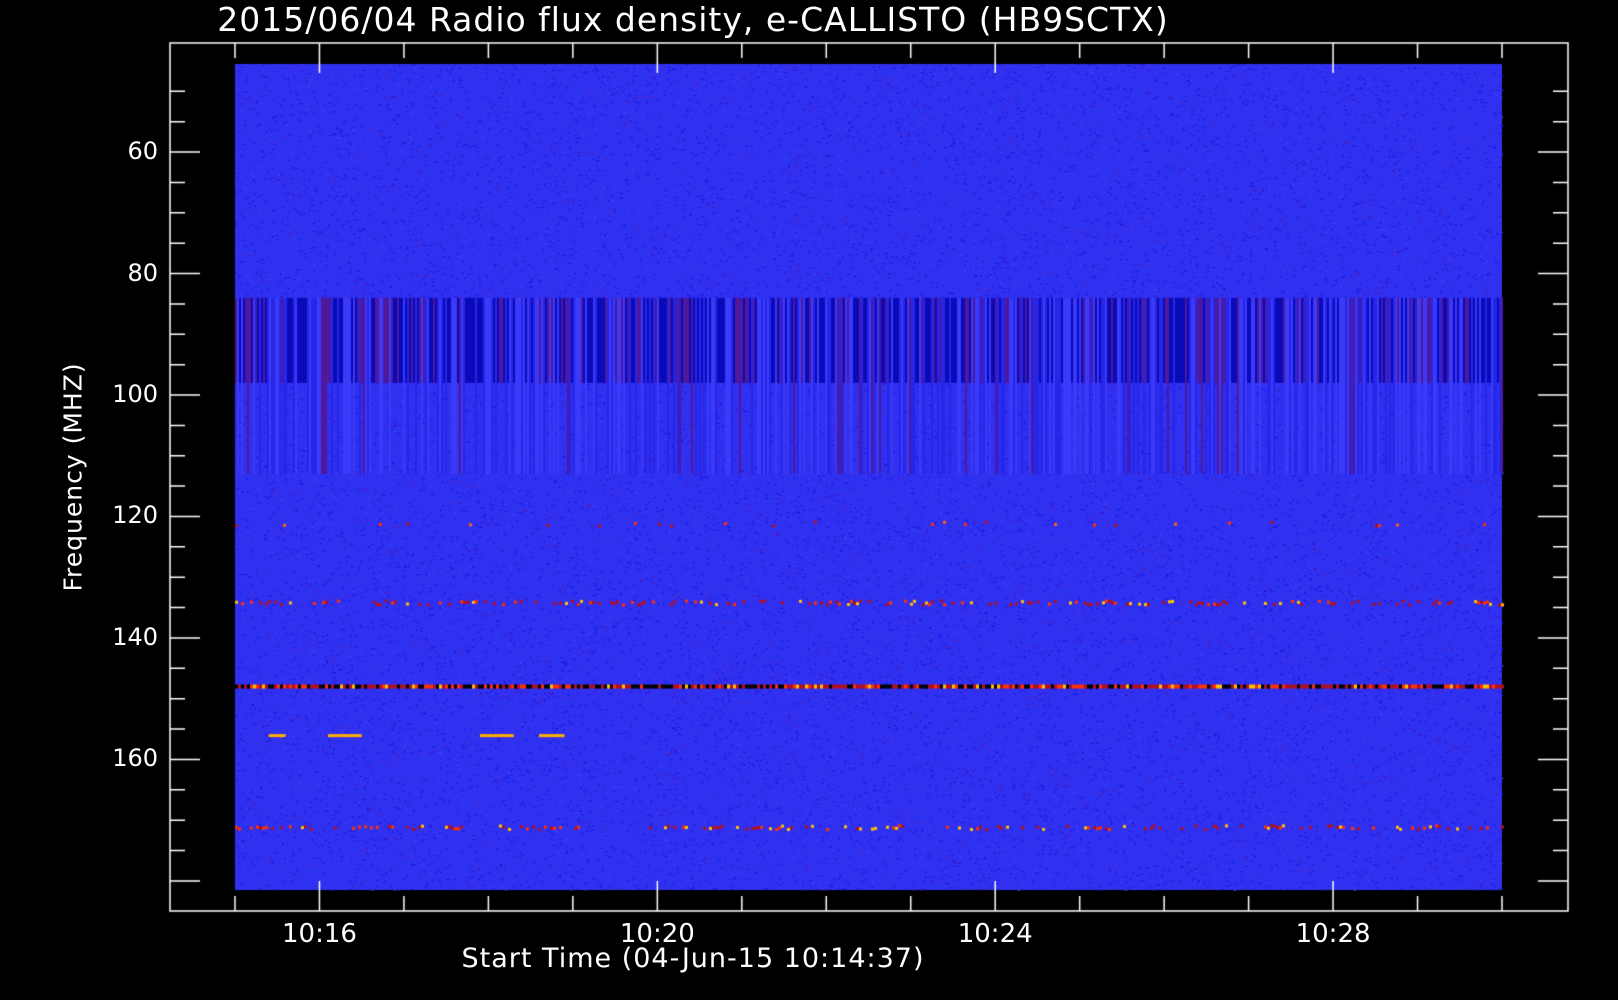 This screenshot has width=1618, height=1000. Describe the element at coordinates (142, 151) in the screenshot. I see `y-tick-label: 60` at that location.